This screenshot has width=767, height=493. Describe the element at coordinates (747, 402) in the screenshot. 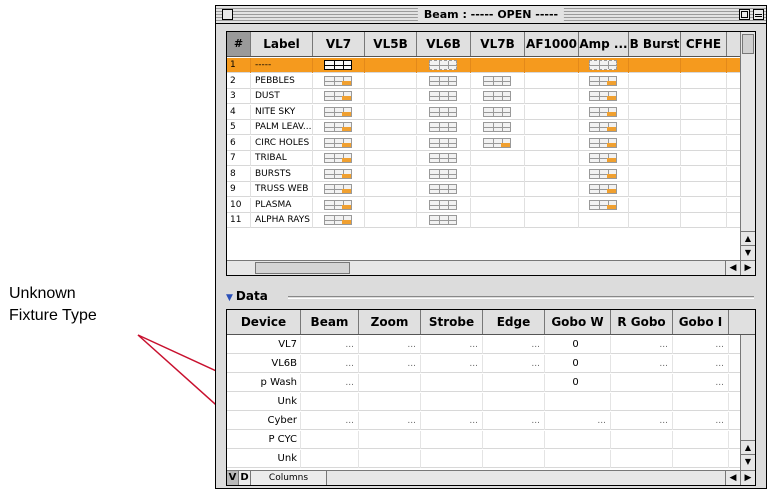

I see `device-vertical-scrollbar: ▲ ▼` at that location.